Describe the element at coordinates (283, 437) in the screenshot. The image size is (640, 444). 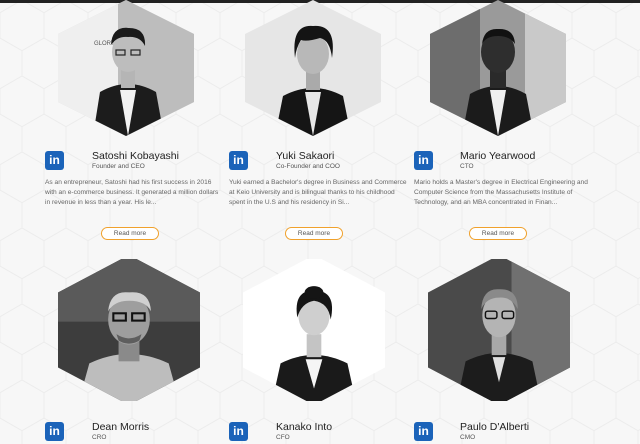
I see `member-role: CFO` at that location.